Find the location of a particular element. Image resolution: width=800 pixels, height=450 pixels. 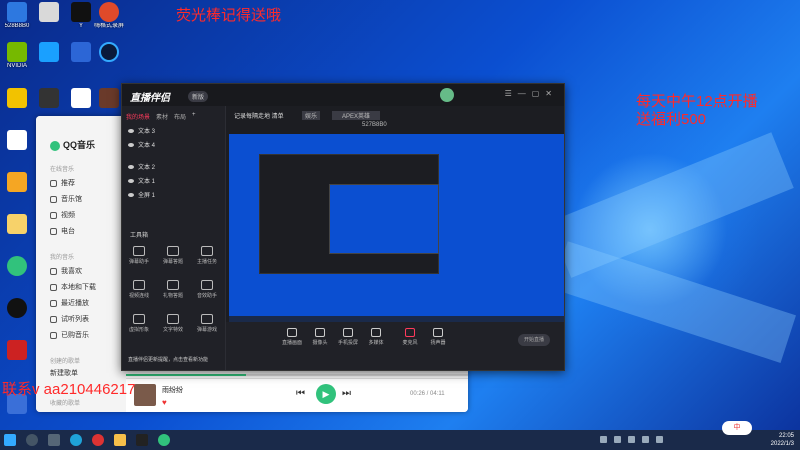

tab-scenes: 我的场景 is located at coordinates (138, 116).